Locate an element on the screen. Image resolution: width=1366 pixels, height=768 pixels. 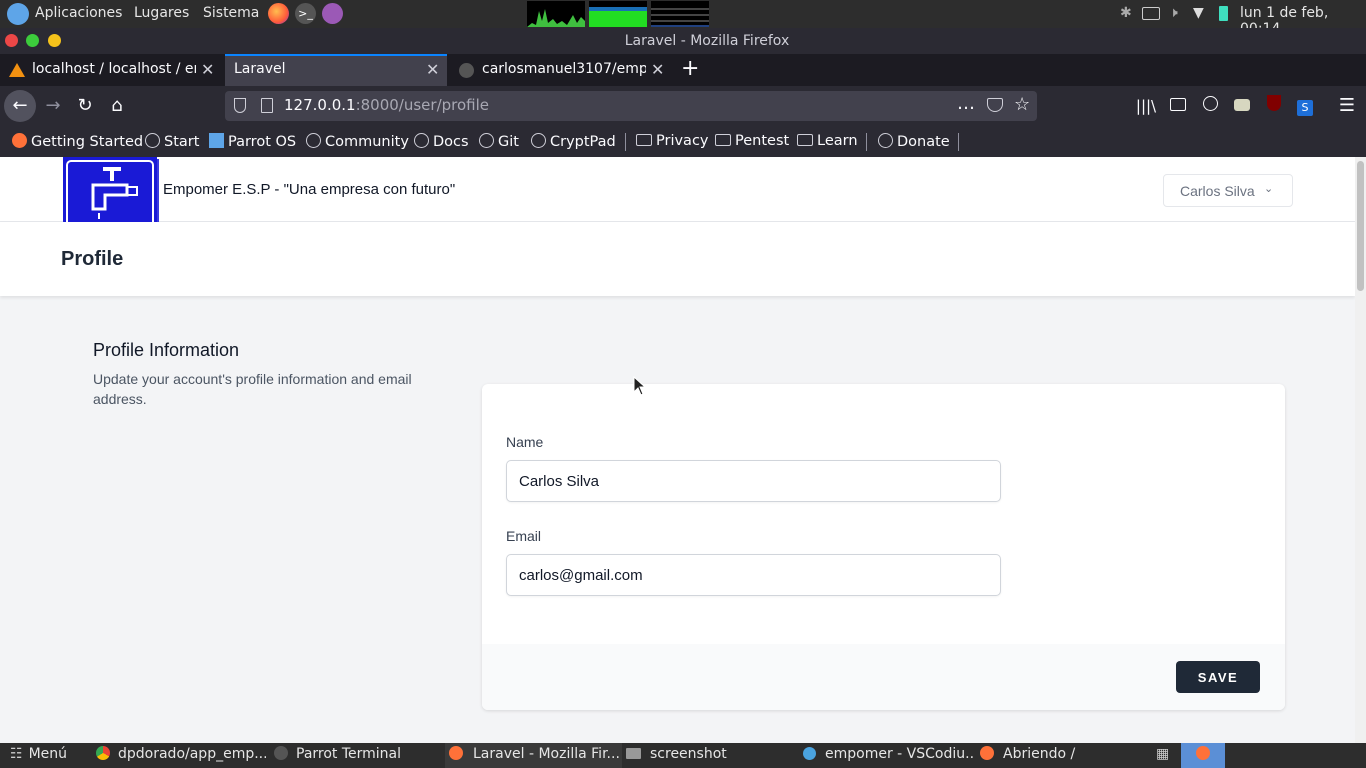
form-actions: SAVE is located at coordinates (883, 677).